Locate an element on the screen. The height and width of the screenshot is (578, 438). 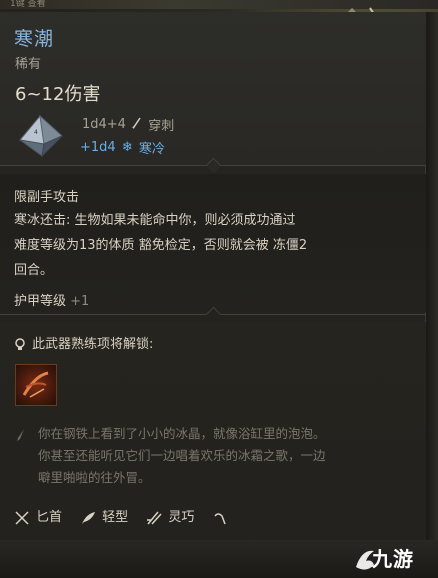
cold-icon: ❄ is located at coordinates (127, 147).